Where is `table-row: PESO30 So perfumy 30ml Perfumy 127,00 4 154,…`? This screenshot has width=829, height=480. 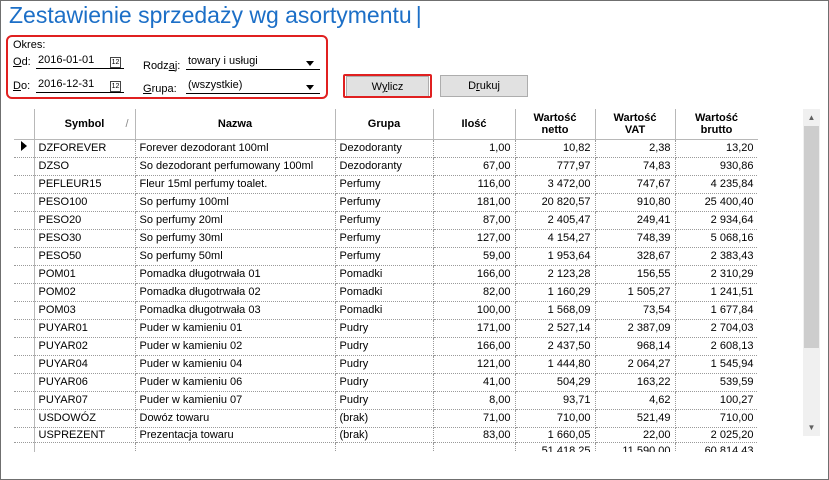
table-row: PESO30 So perfumy 30ml Perfumy 127,00 4 154,… is located at coordinates (386, 238).